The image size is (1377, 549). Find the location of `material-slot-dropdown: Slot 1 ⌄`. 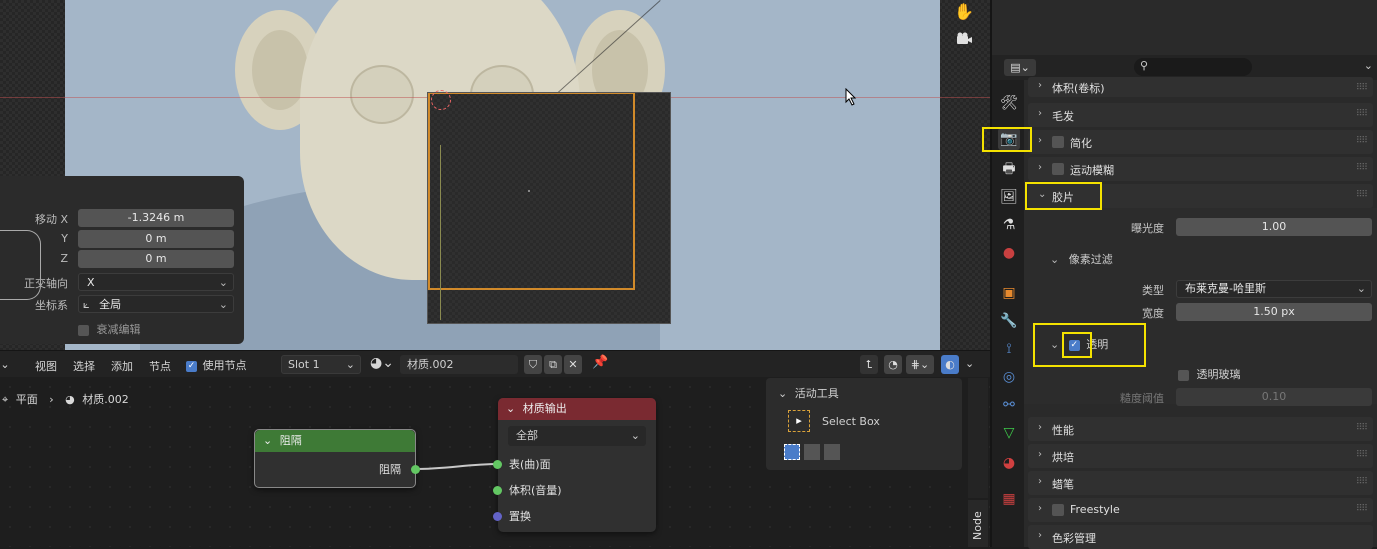

material-slot-dropdown: Slot 1 ⌄ is located at coordinates (321, 364).